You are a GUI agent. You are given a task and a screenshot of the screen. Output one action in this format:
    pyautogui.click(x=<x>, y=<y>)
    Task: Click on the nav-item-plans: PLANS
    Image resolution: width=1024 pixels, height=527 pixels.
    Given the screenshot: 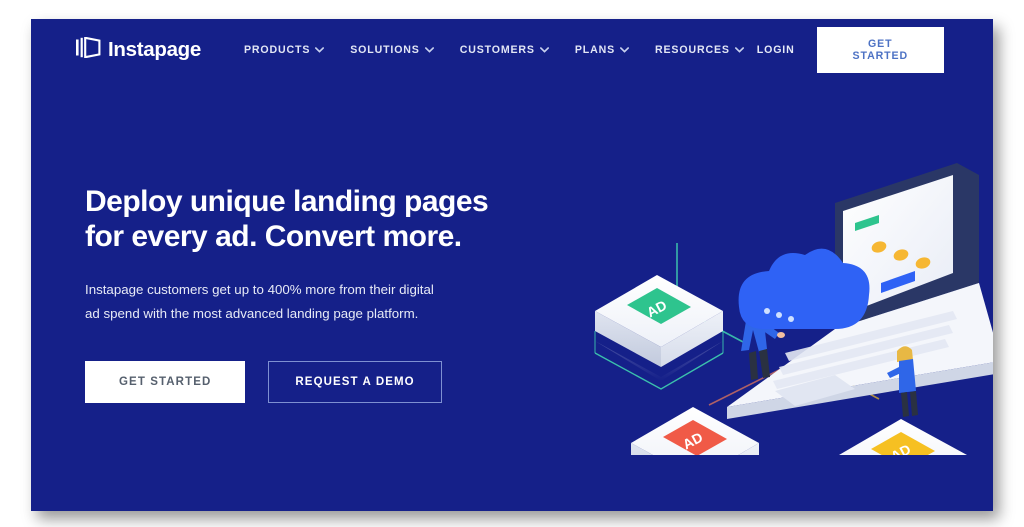 What is the action you would take?
    pyautogui.click(x=602, y=50)
    